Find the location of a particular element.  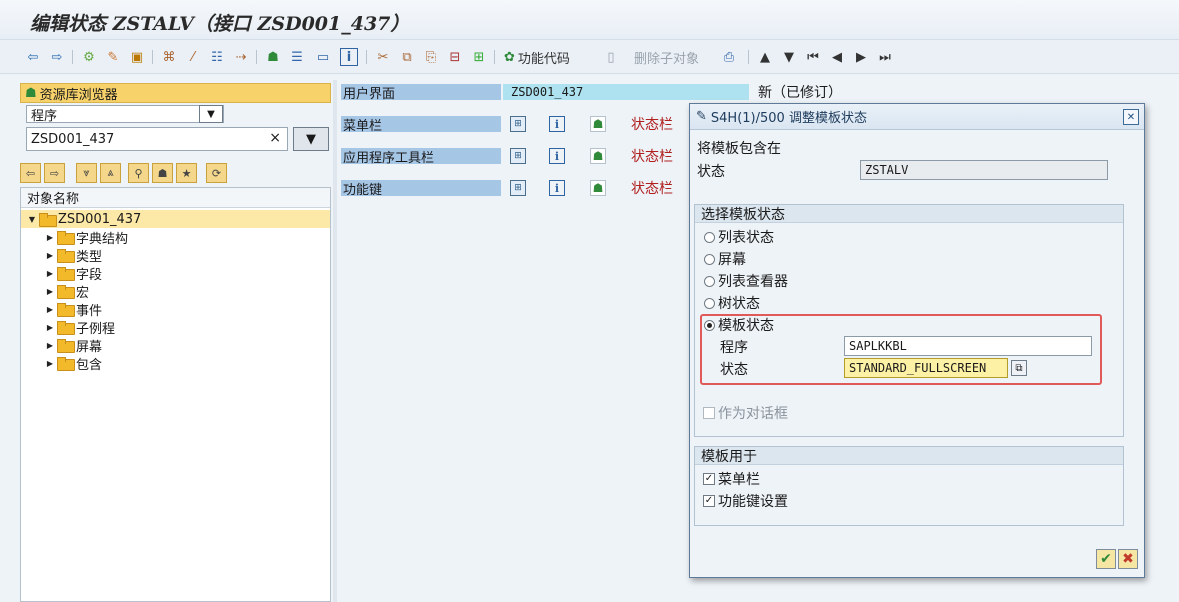

radio-label: 列表状态 is located at coordinates (746, 238).